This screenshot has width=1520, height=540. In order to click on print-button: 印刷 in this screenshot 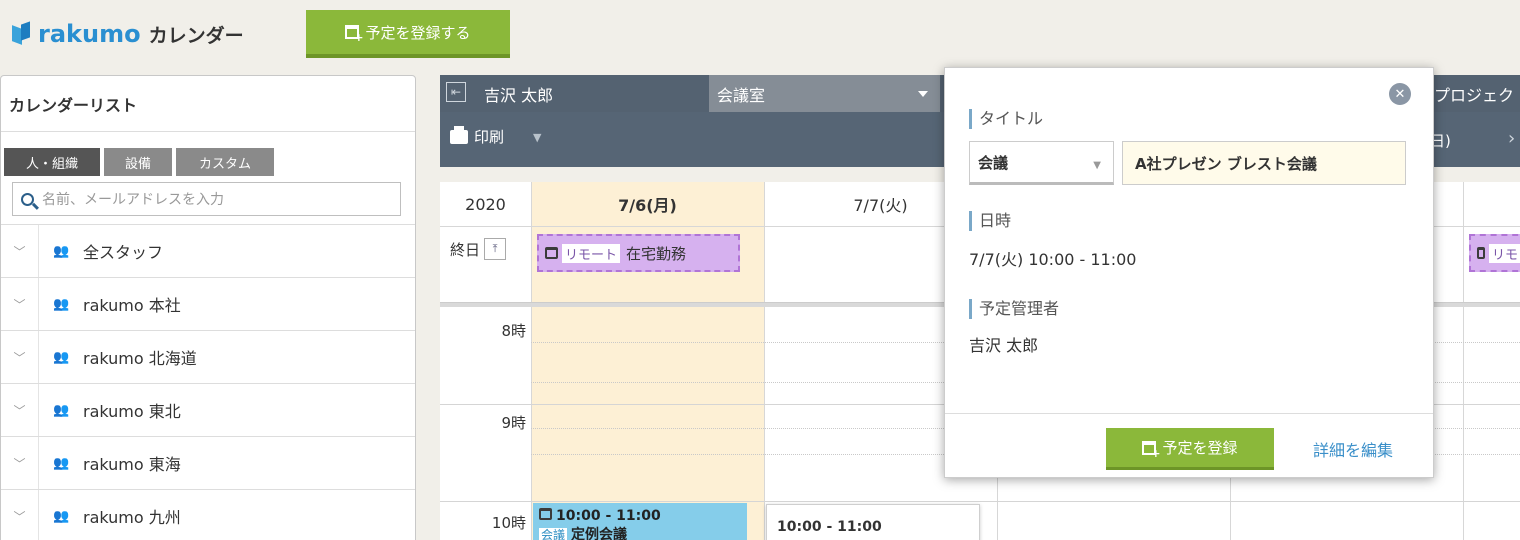, I will do `click(477, 136)`.